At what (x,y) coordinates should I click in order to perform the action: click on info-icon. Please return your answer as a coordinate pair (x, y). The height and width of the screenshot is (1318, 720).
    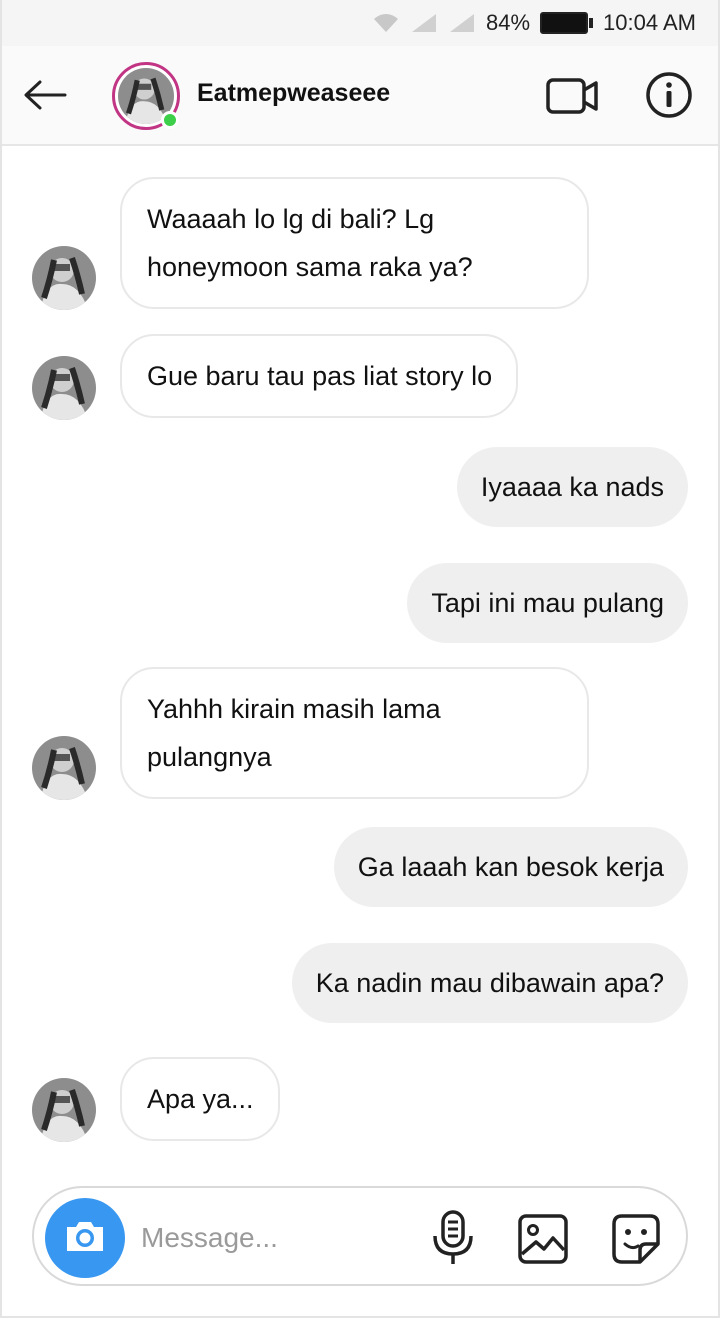
    Looking at the image, I should click on (669, 98).